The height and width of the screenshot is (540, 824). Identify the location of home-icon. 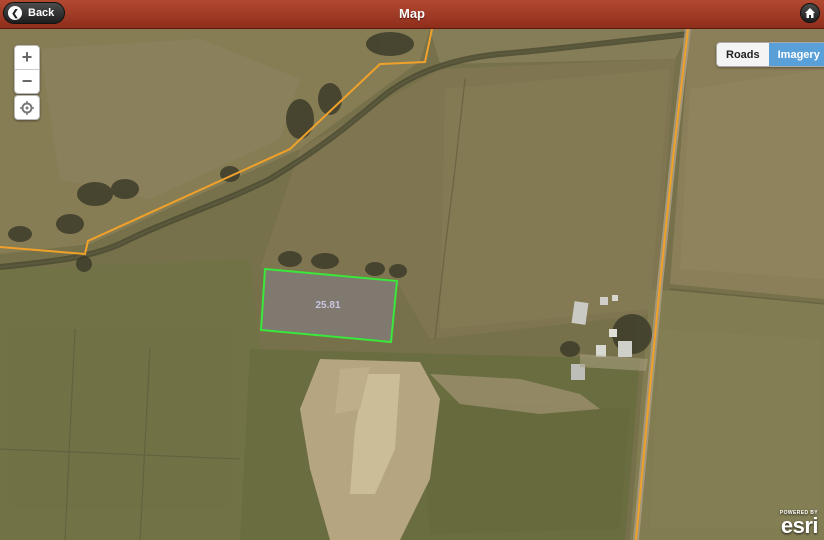
(810, 13).